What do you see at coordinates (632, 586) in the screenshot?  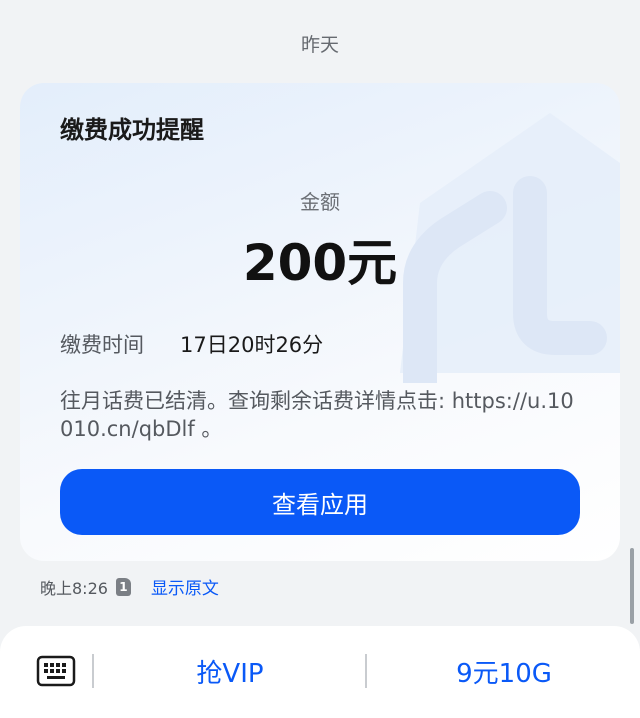 I see `scrollbar` at bounding box center [632, 586].